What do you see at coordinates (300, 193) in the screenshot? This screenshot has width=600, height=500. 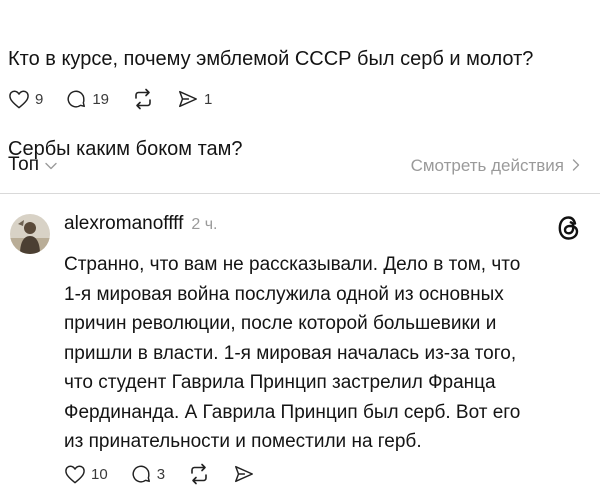 I see `divider` at bounding box center [300, 193].